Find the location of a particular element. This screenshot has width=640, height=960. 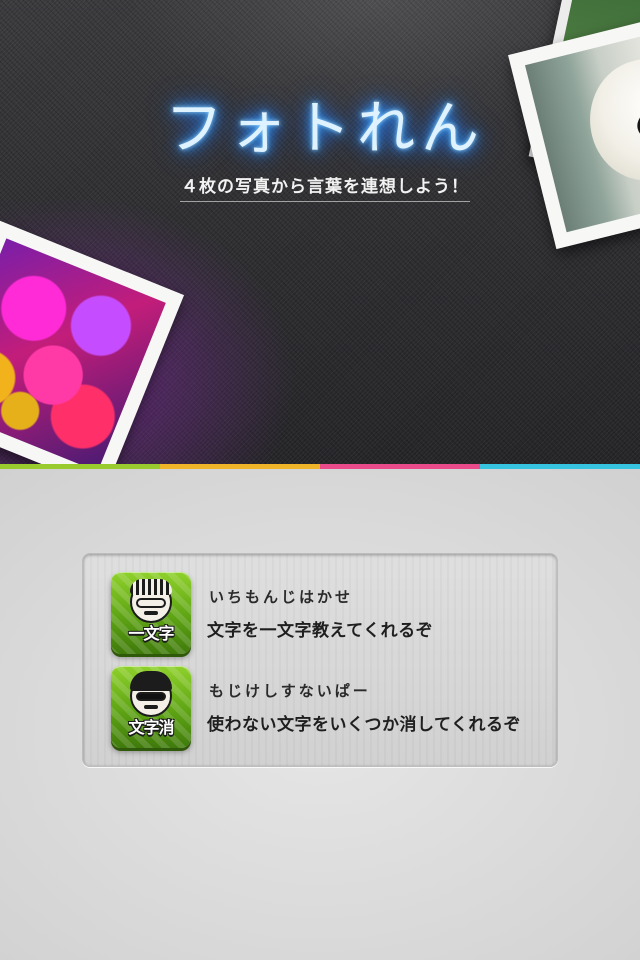

polar-bear-head is located at coordinates (608, 120).